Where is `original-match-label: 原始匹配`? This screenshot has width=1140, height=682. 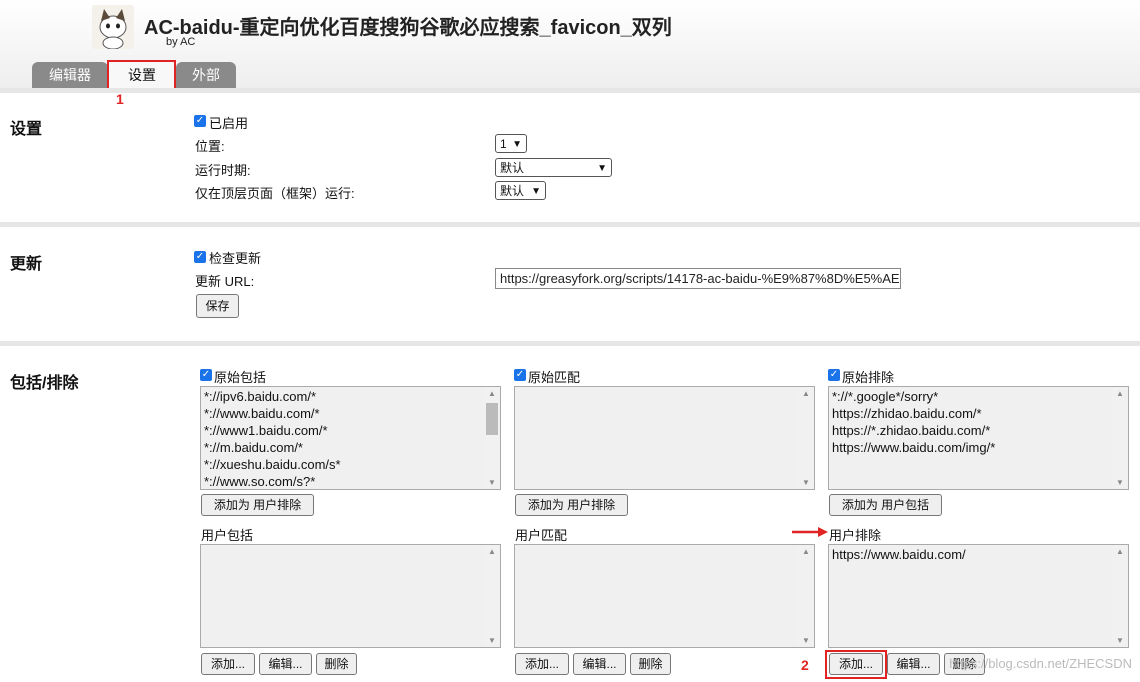 original-match-label: 原始匹配 is located at coordinates (554, 377).